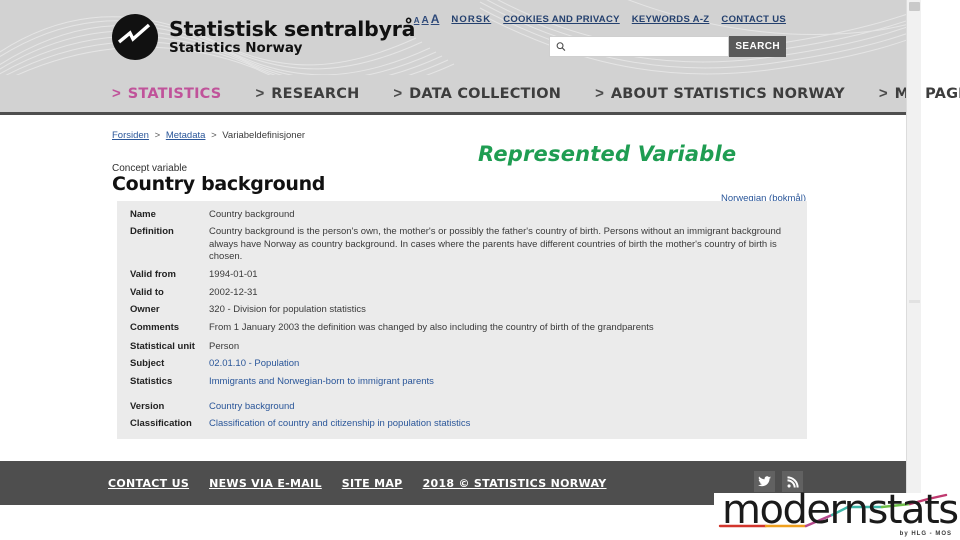  What do you see at coordinates (143, 214) in the screenshot?
I see `row-key-name: Name` at bounding box center [143, 214].